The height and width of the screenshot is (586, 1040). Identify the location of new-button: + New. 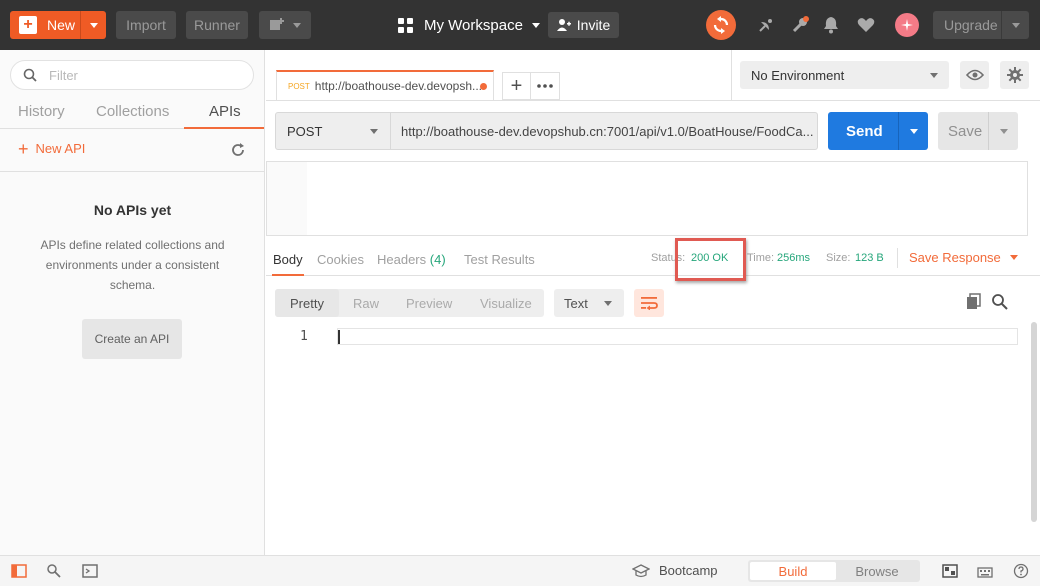
(58, 25).